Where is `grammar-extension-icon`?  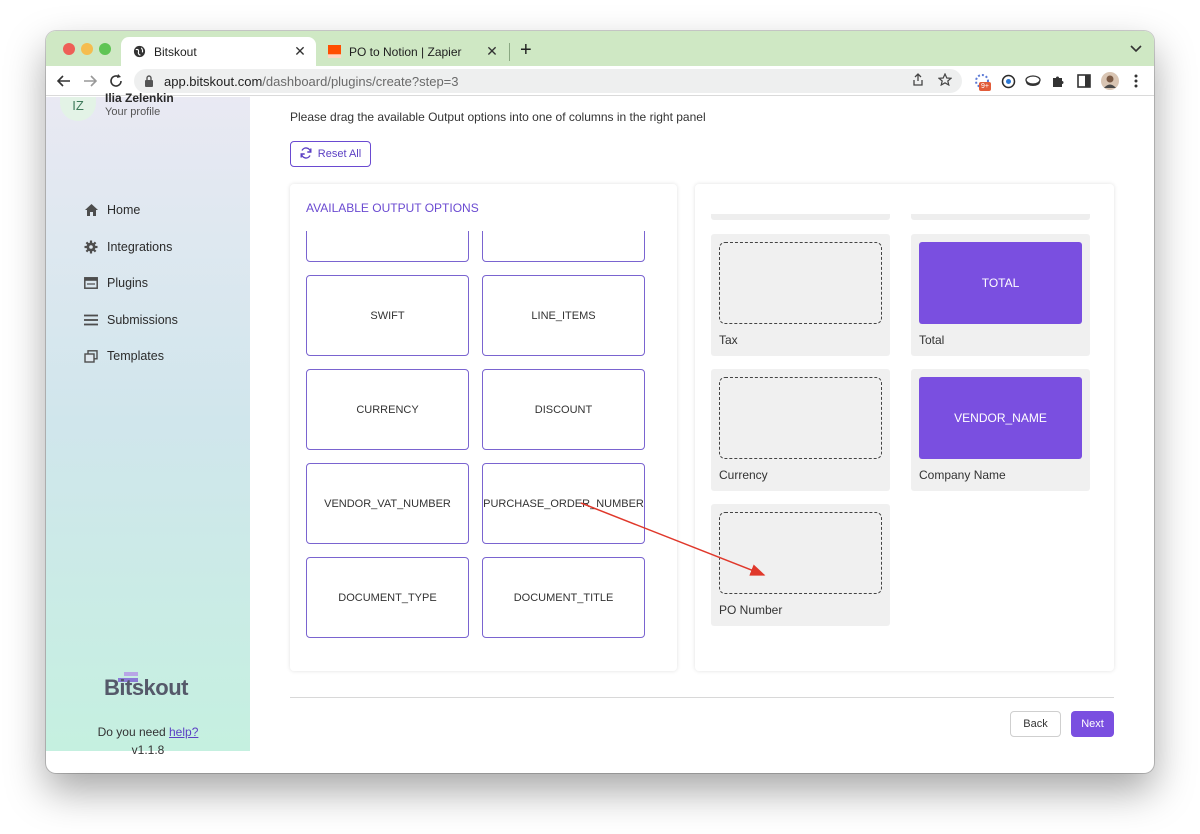
grammar-extension-icon is located at coordinates (1008, 81).